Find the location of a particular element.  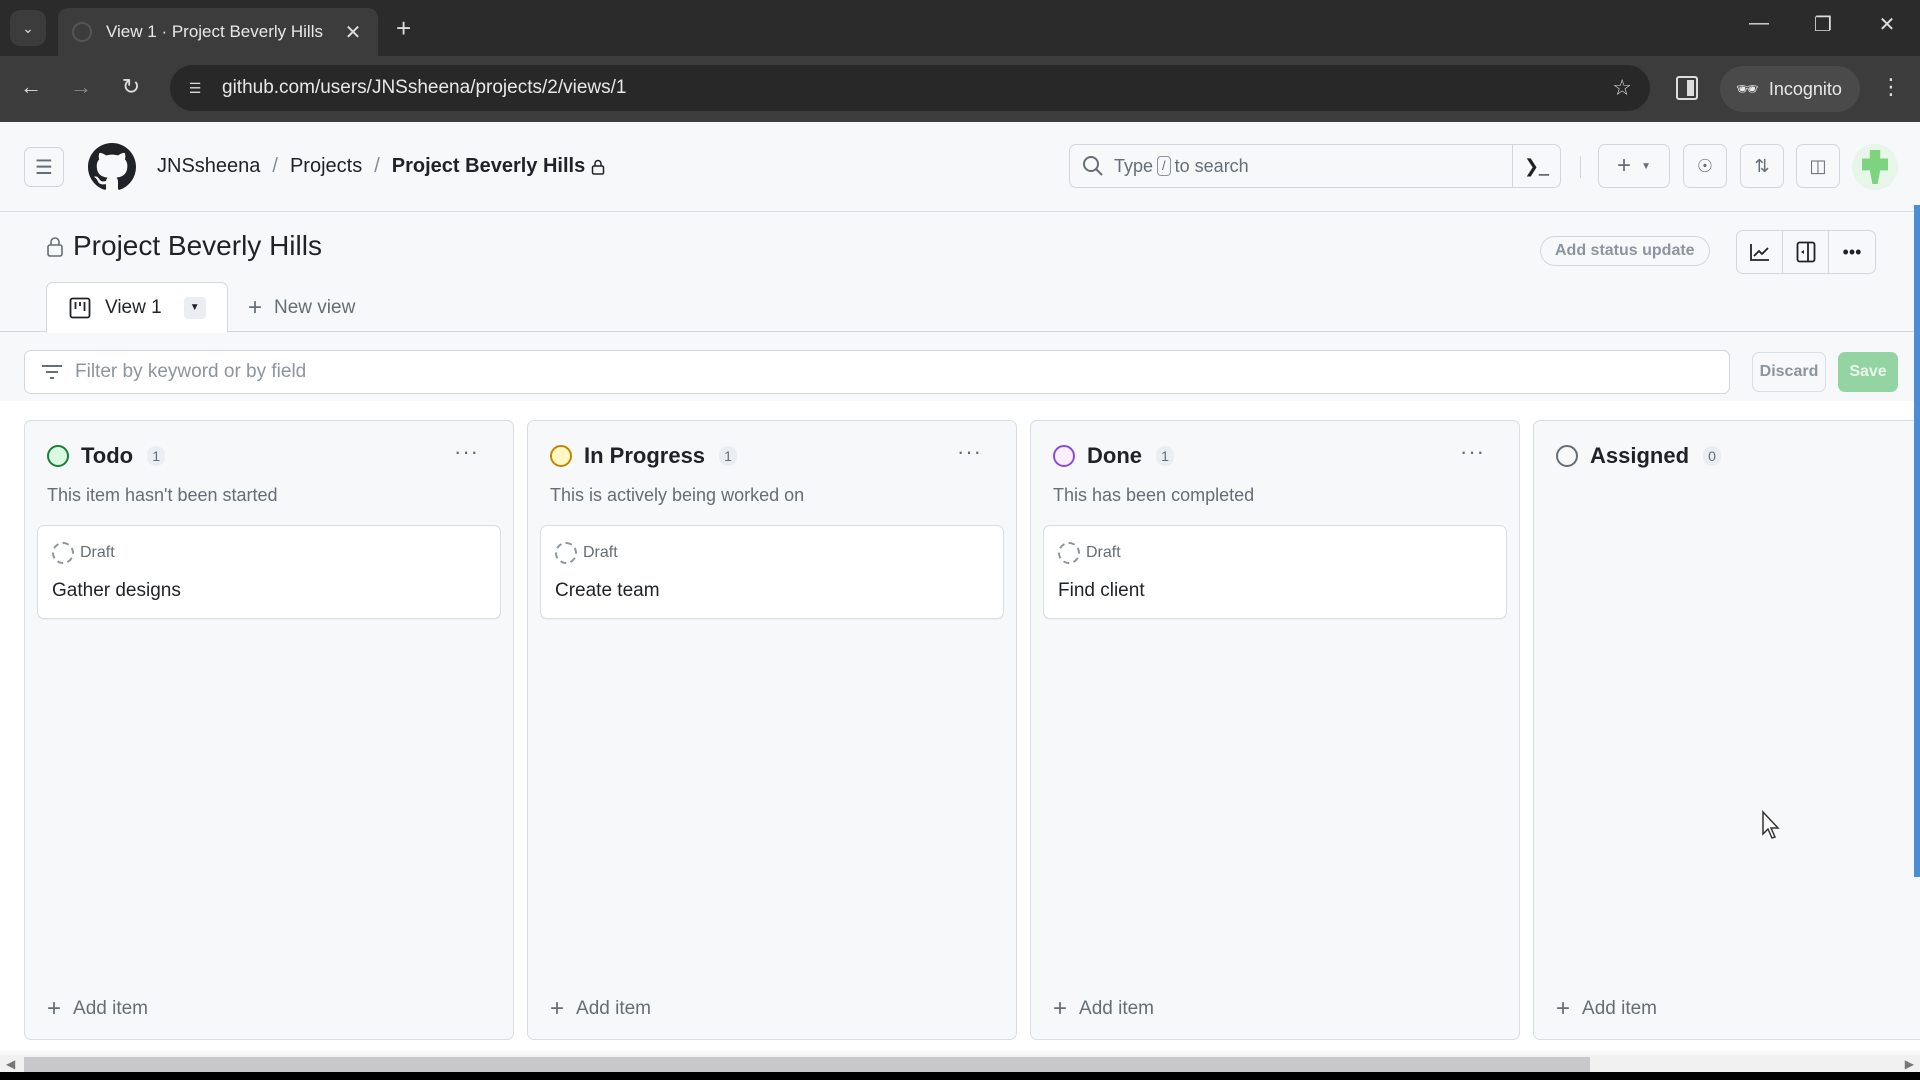

tab-title: View 1 · Project Beverly Hills is located at coordinates (214, 31).